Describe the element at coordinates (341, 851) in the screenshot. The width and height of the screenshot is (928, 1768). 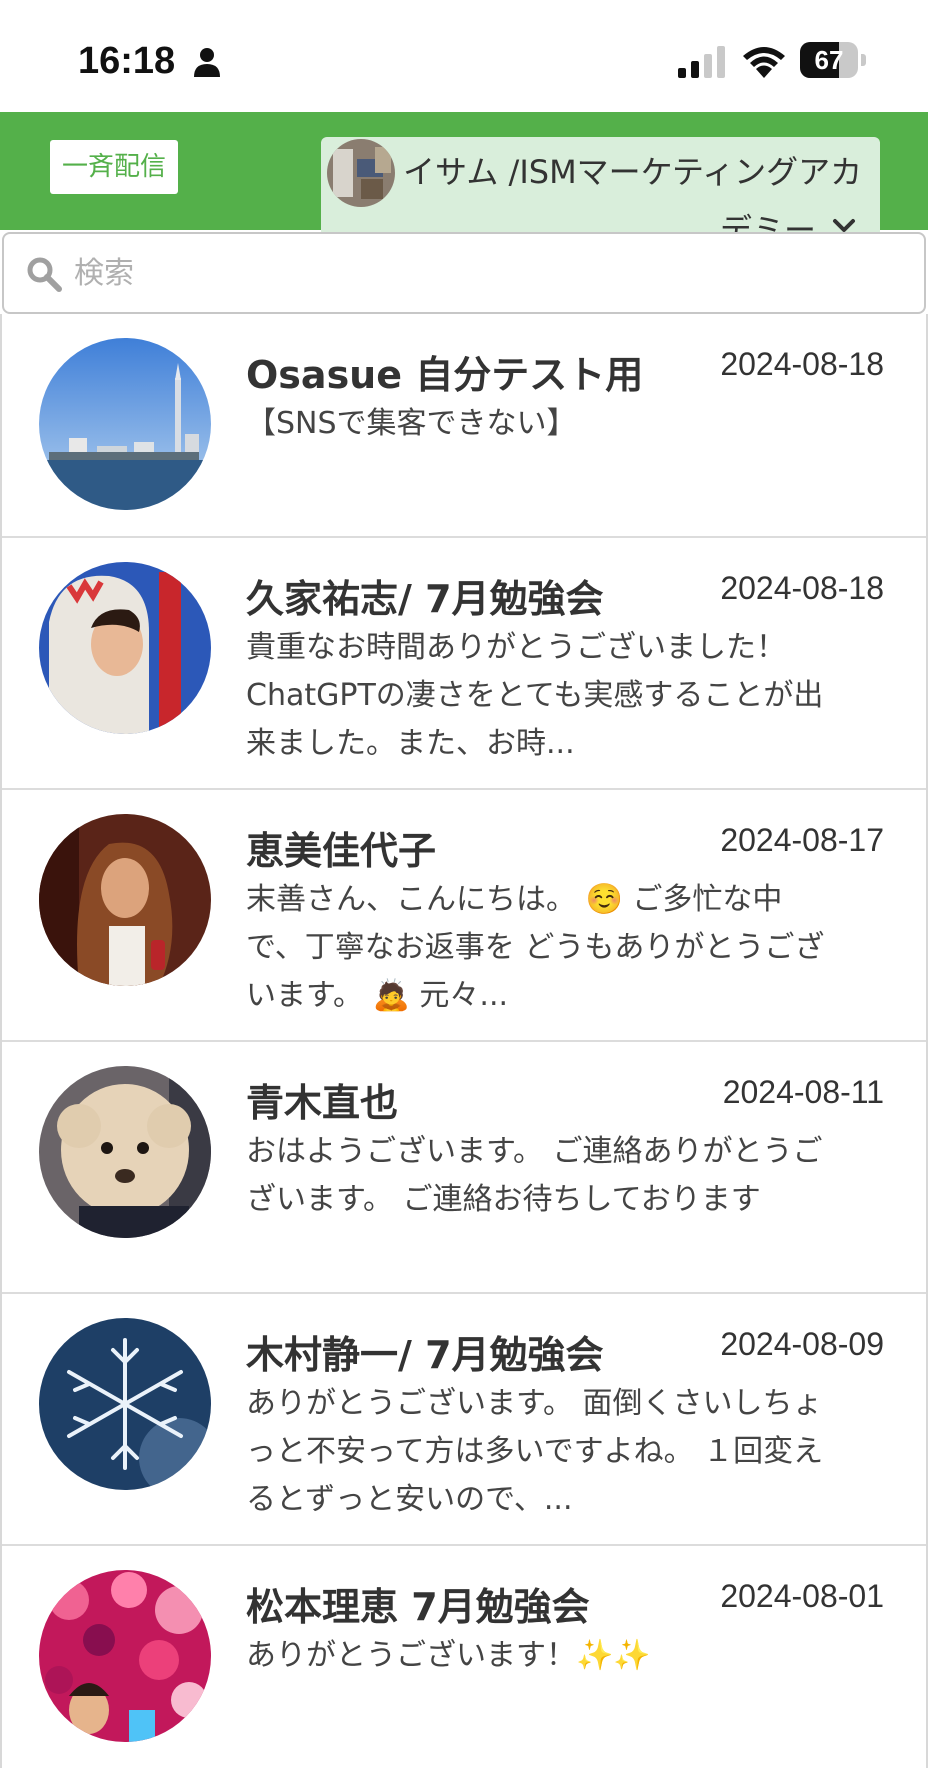
I see `conversation-name: 恵美佳代子` at that location.